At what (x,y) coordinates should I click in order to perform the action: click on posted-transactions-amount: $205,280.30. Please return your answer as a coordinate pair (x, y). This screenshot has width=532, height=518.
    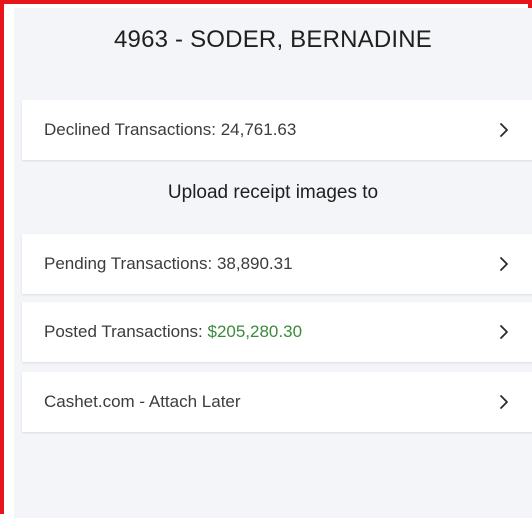
    Looking at the image, I should click on (255, 331).